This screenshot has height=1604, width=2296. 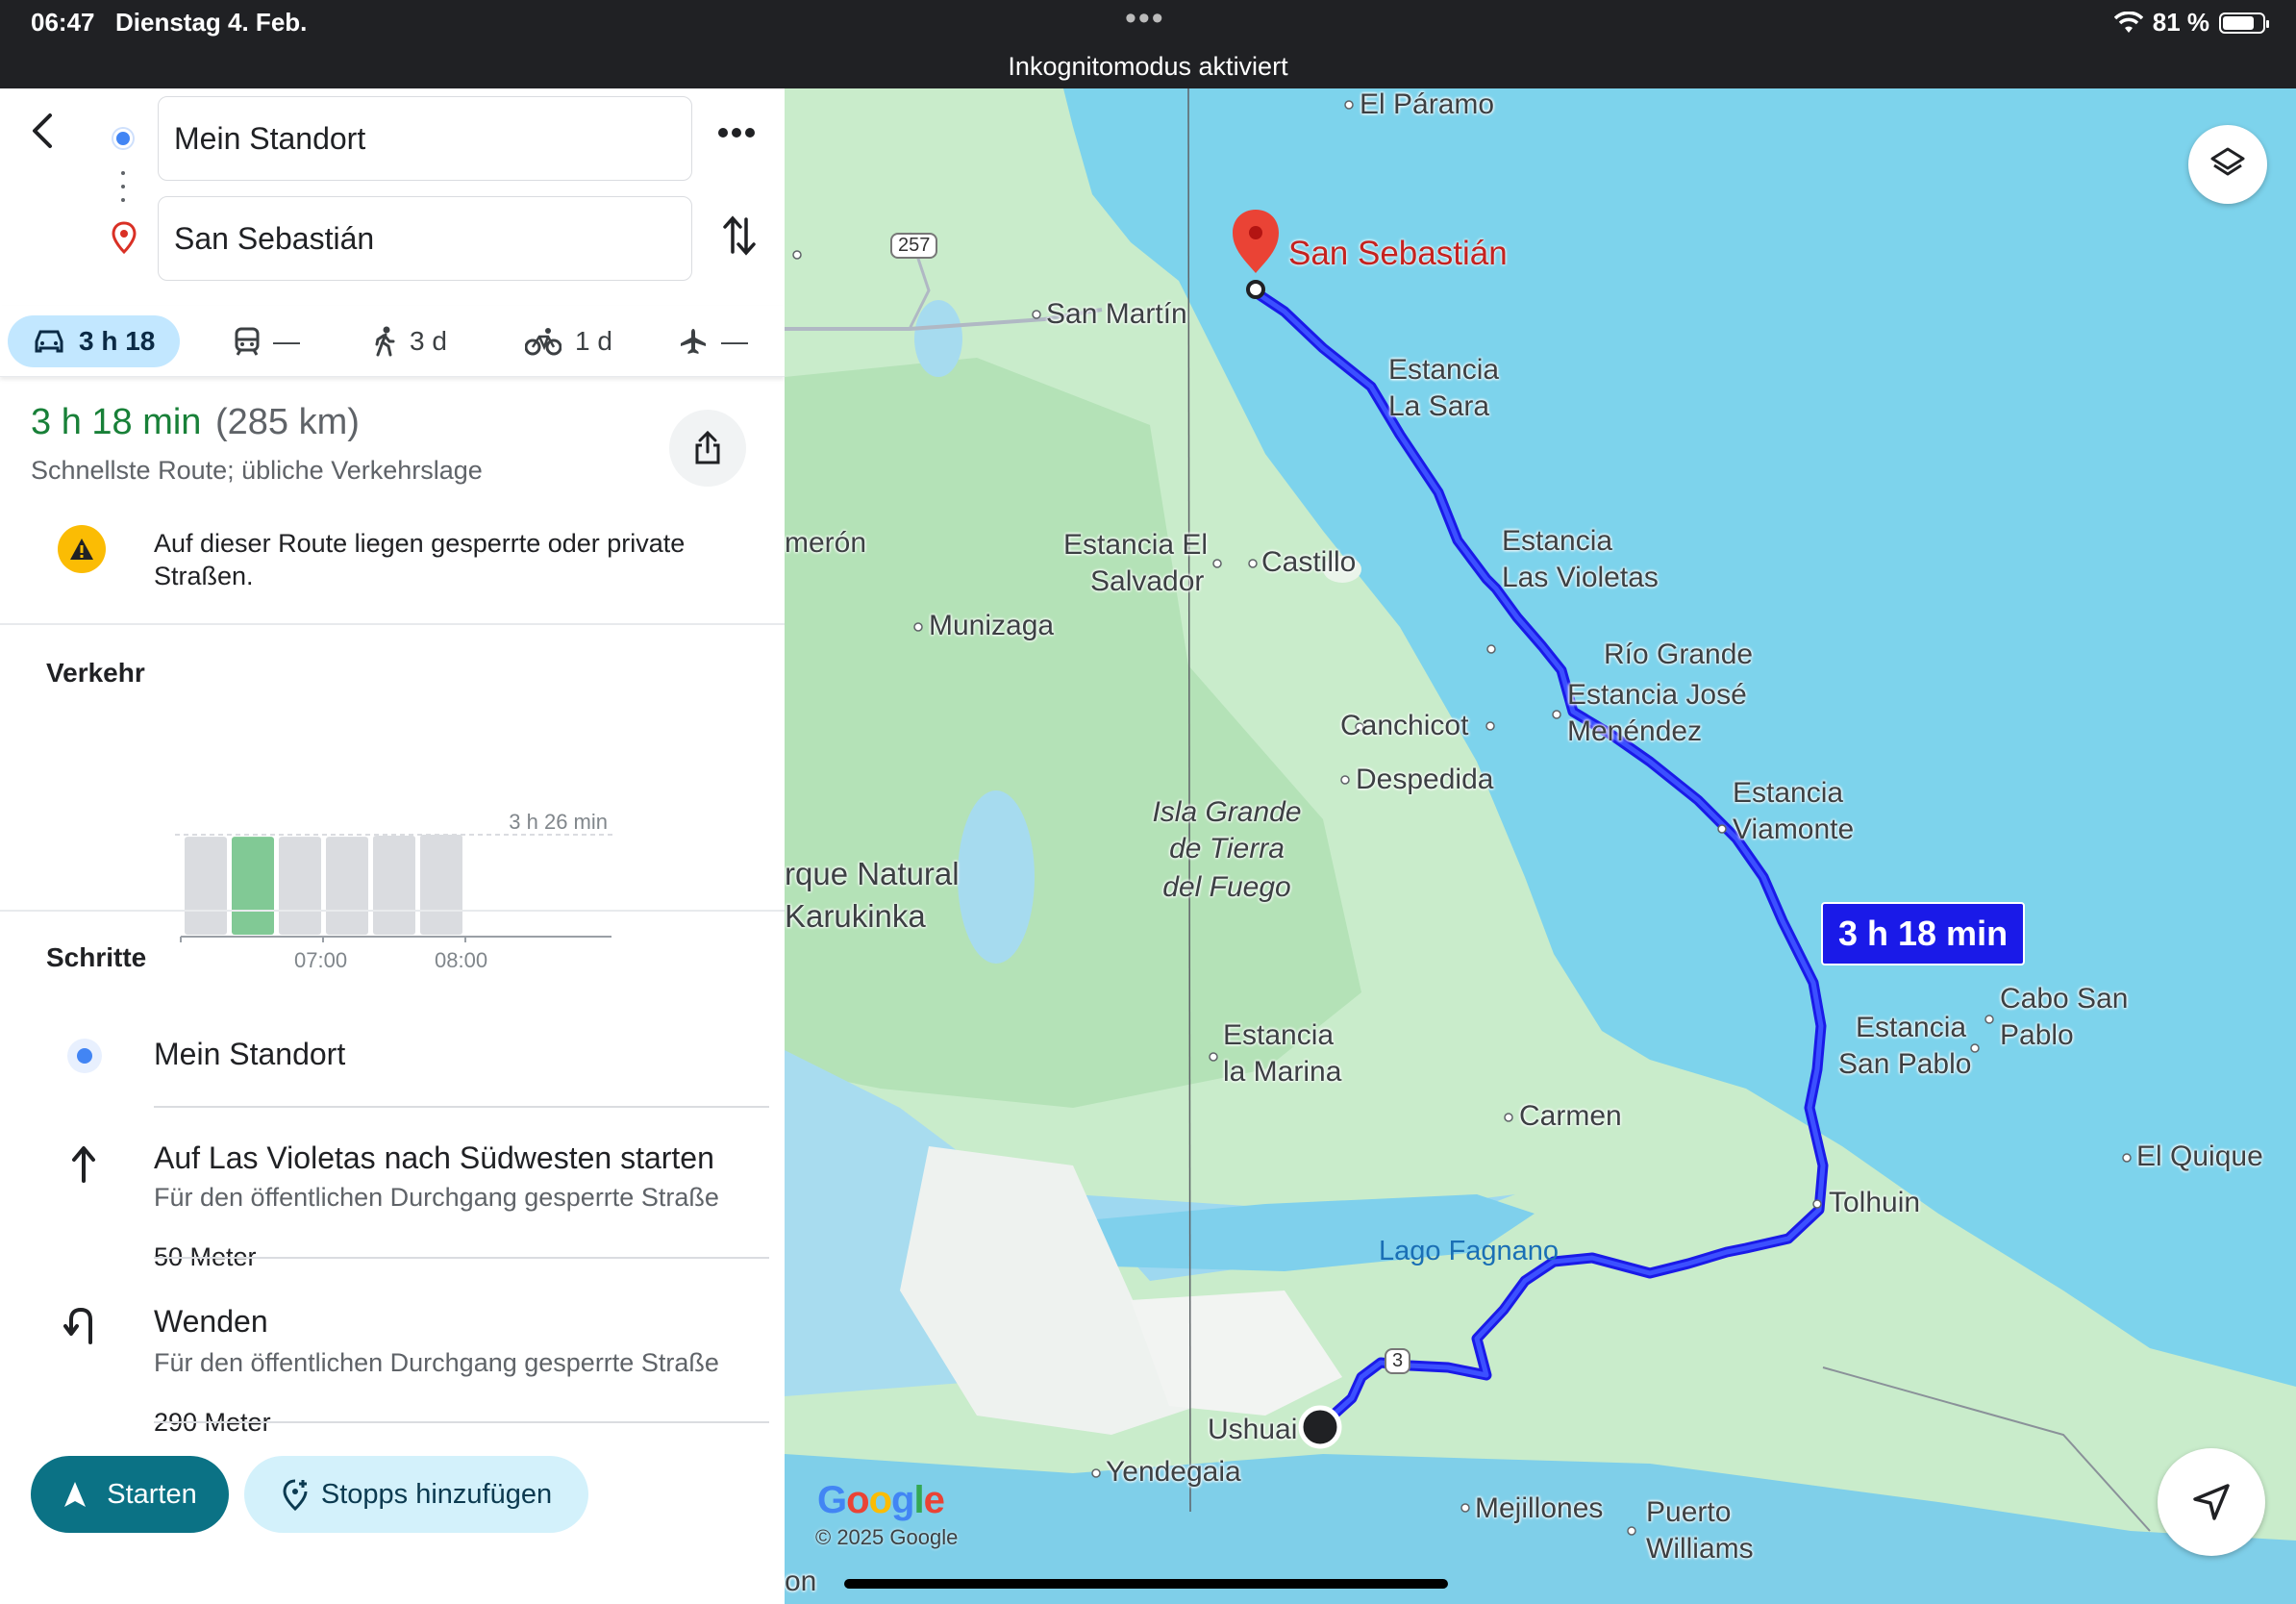 I want to click on battery-percent: 81 %, so click(x=2180, y=22).